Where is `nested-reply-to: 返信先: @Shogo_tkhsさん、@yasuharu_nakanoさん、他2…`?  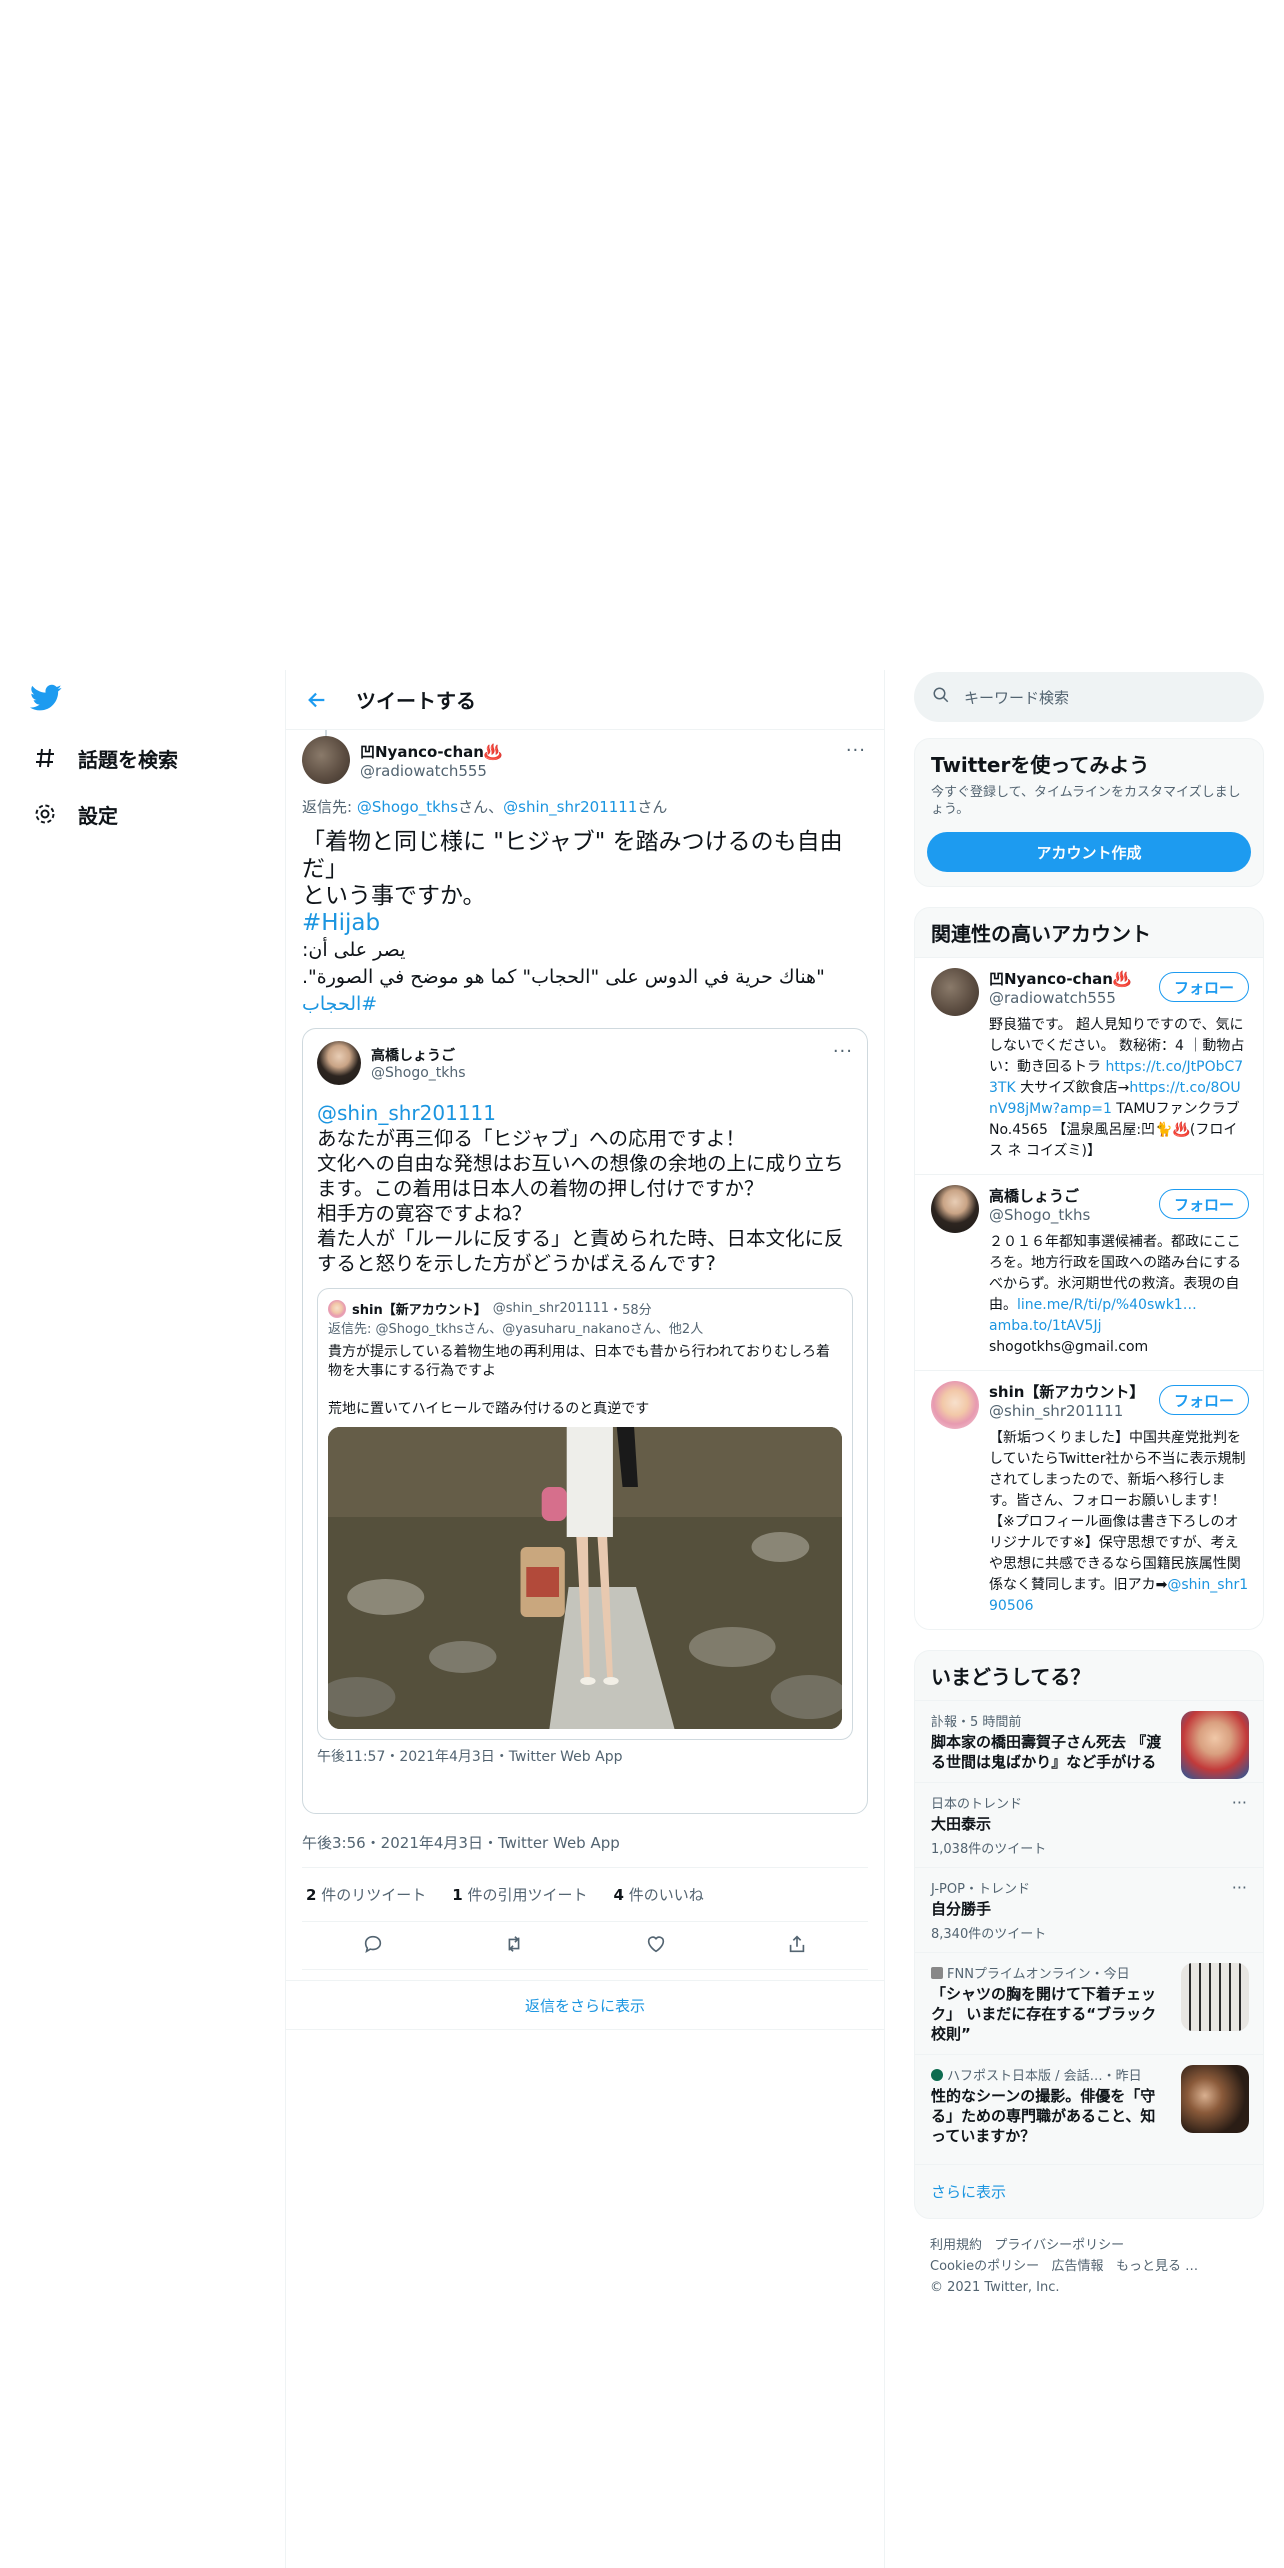
nested-reply-to: 返信先: @Shogo_tkhsさん、@yasuharu_nakanoさん、他2… is located at coordinates (516, 1329).